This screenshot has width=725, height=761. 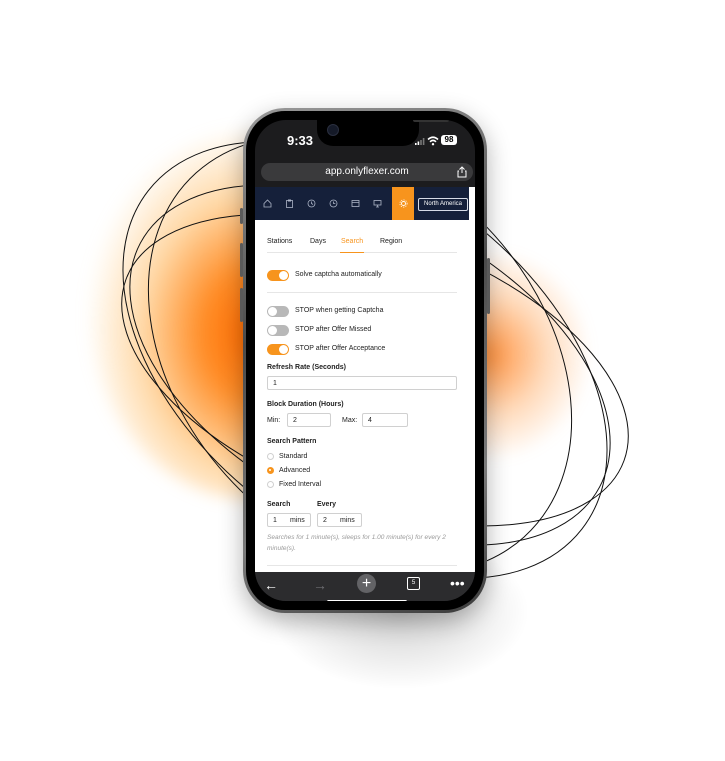 What do you see at coordinates (325, 520) in the screenshot?
I see `every-minutes-value: 2` at bounding box center [325, 520].